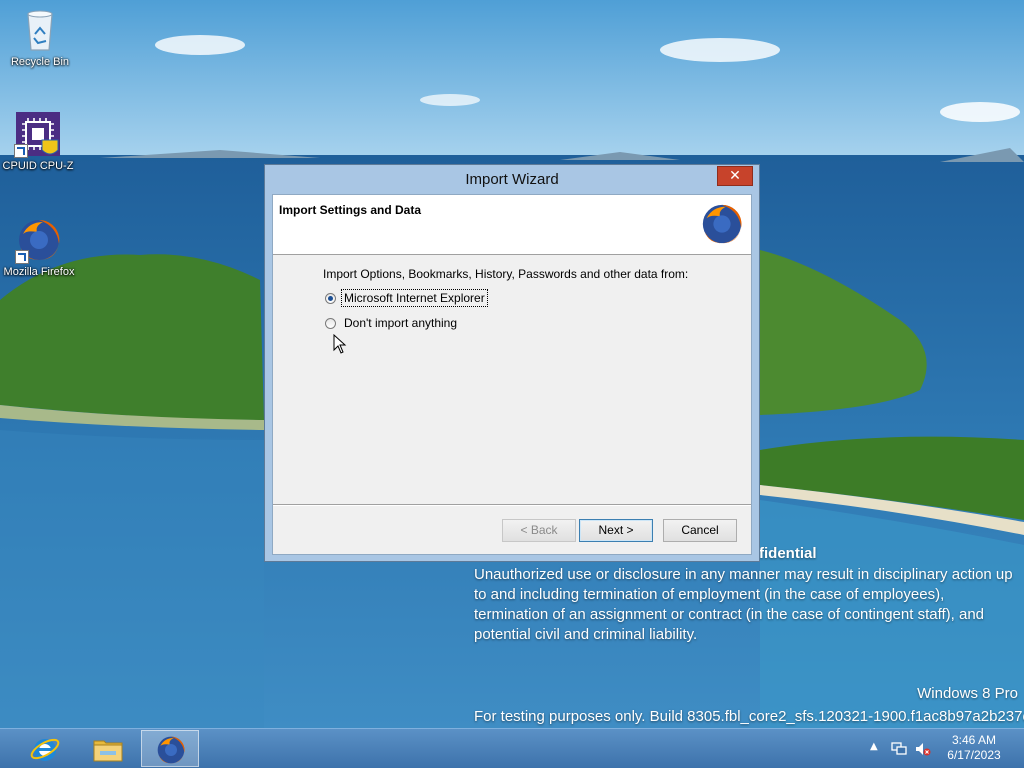 Image resolution: width=1024 pixels, height=768 pixels. Describe the element at coordinates (899, 748) in the screenshot. I see `network-icon` at that location.